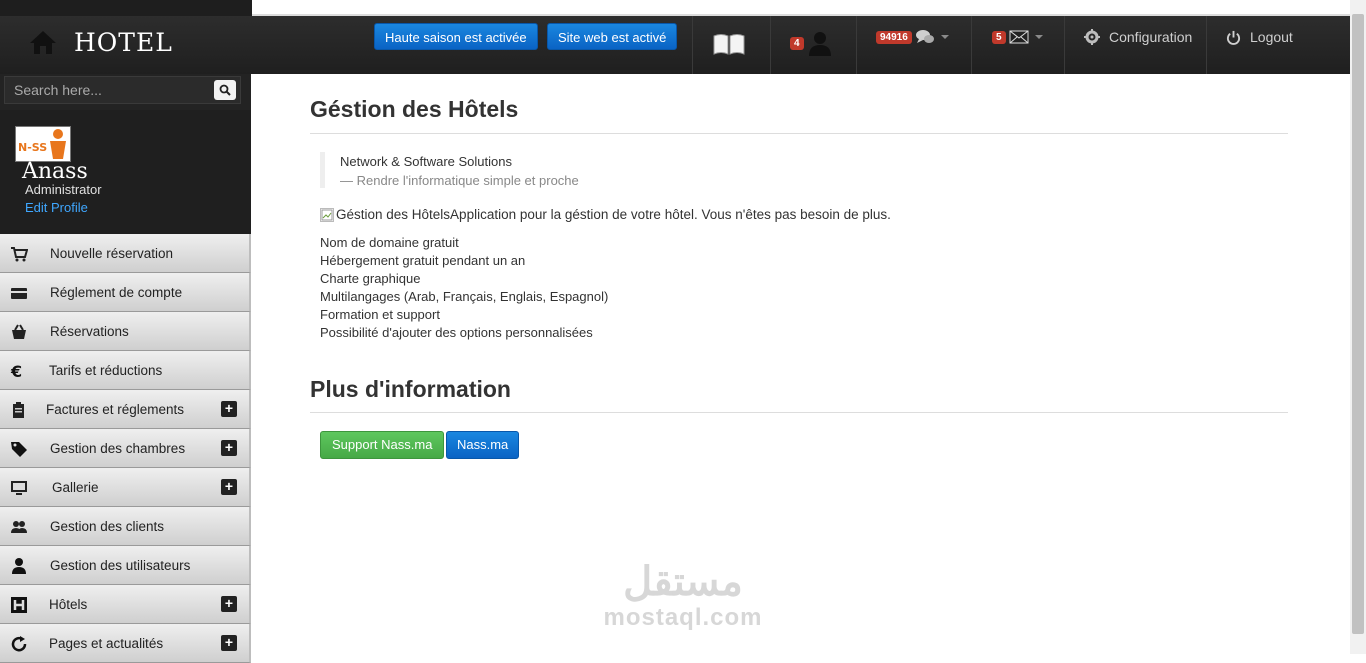  Describe the element at coordinates (1151, 37) in the screenshot. I see `configuration-label: Configuration` at that location.